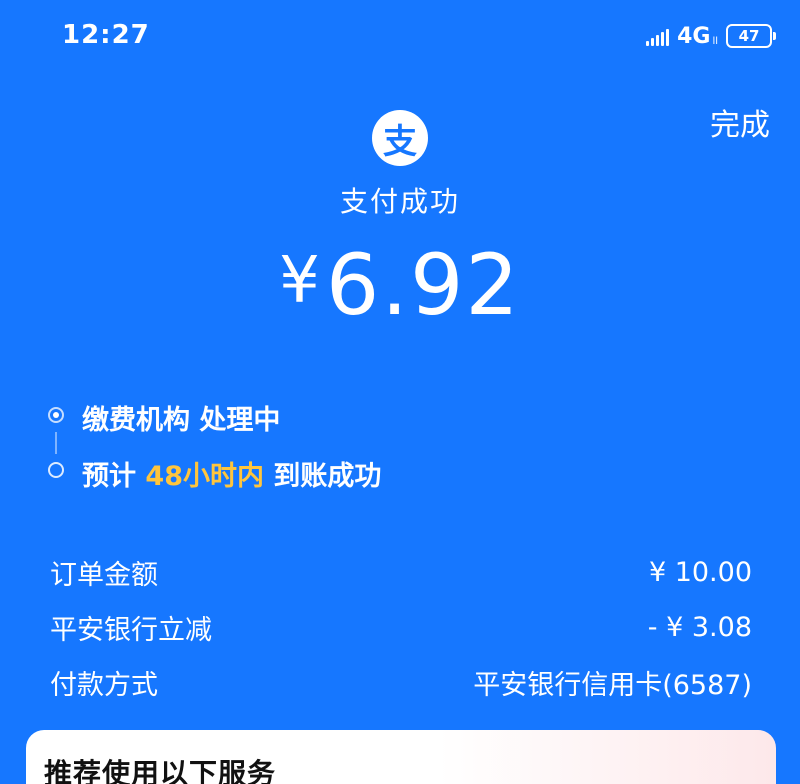 Image resolution: width=800 pixels, height=784 pixels. I want to click on payment-method-row: 付款方式 平安银行信用卡(6587), so click(401, 682).